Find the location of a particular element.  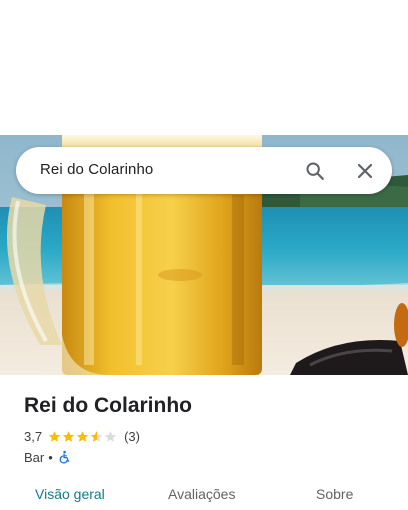

rating-value: 3,7 is located at coordinates (33, 436).